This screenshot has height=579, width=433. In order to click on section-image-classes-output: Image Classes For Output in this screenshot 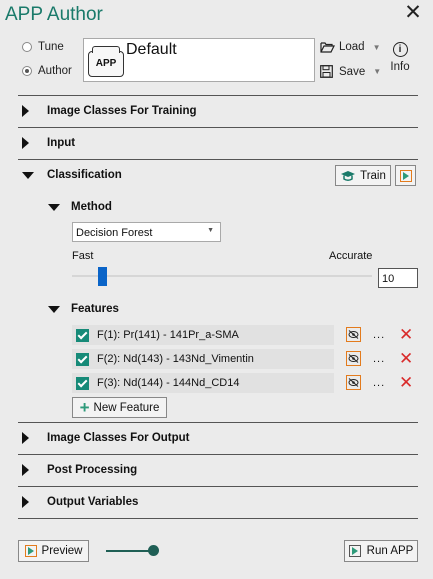, I will do `click(106, 438)`.